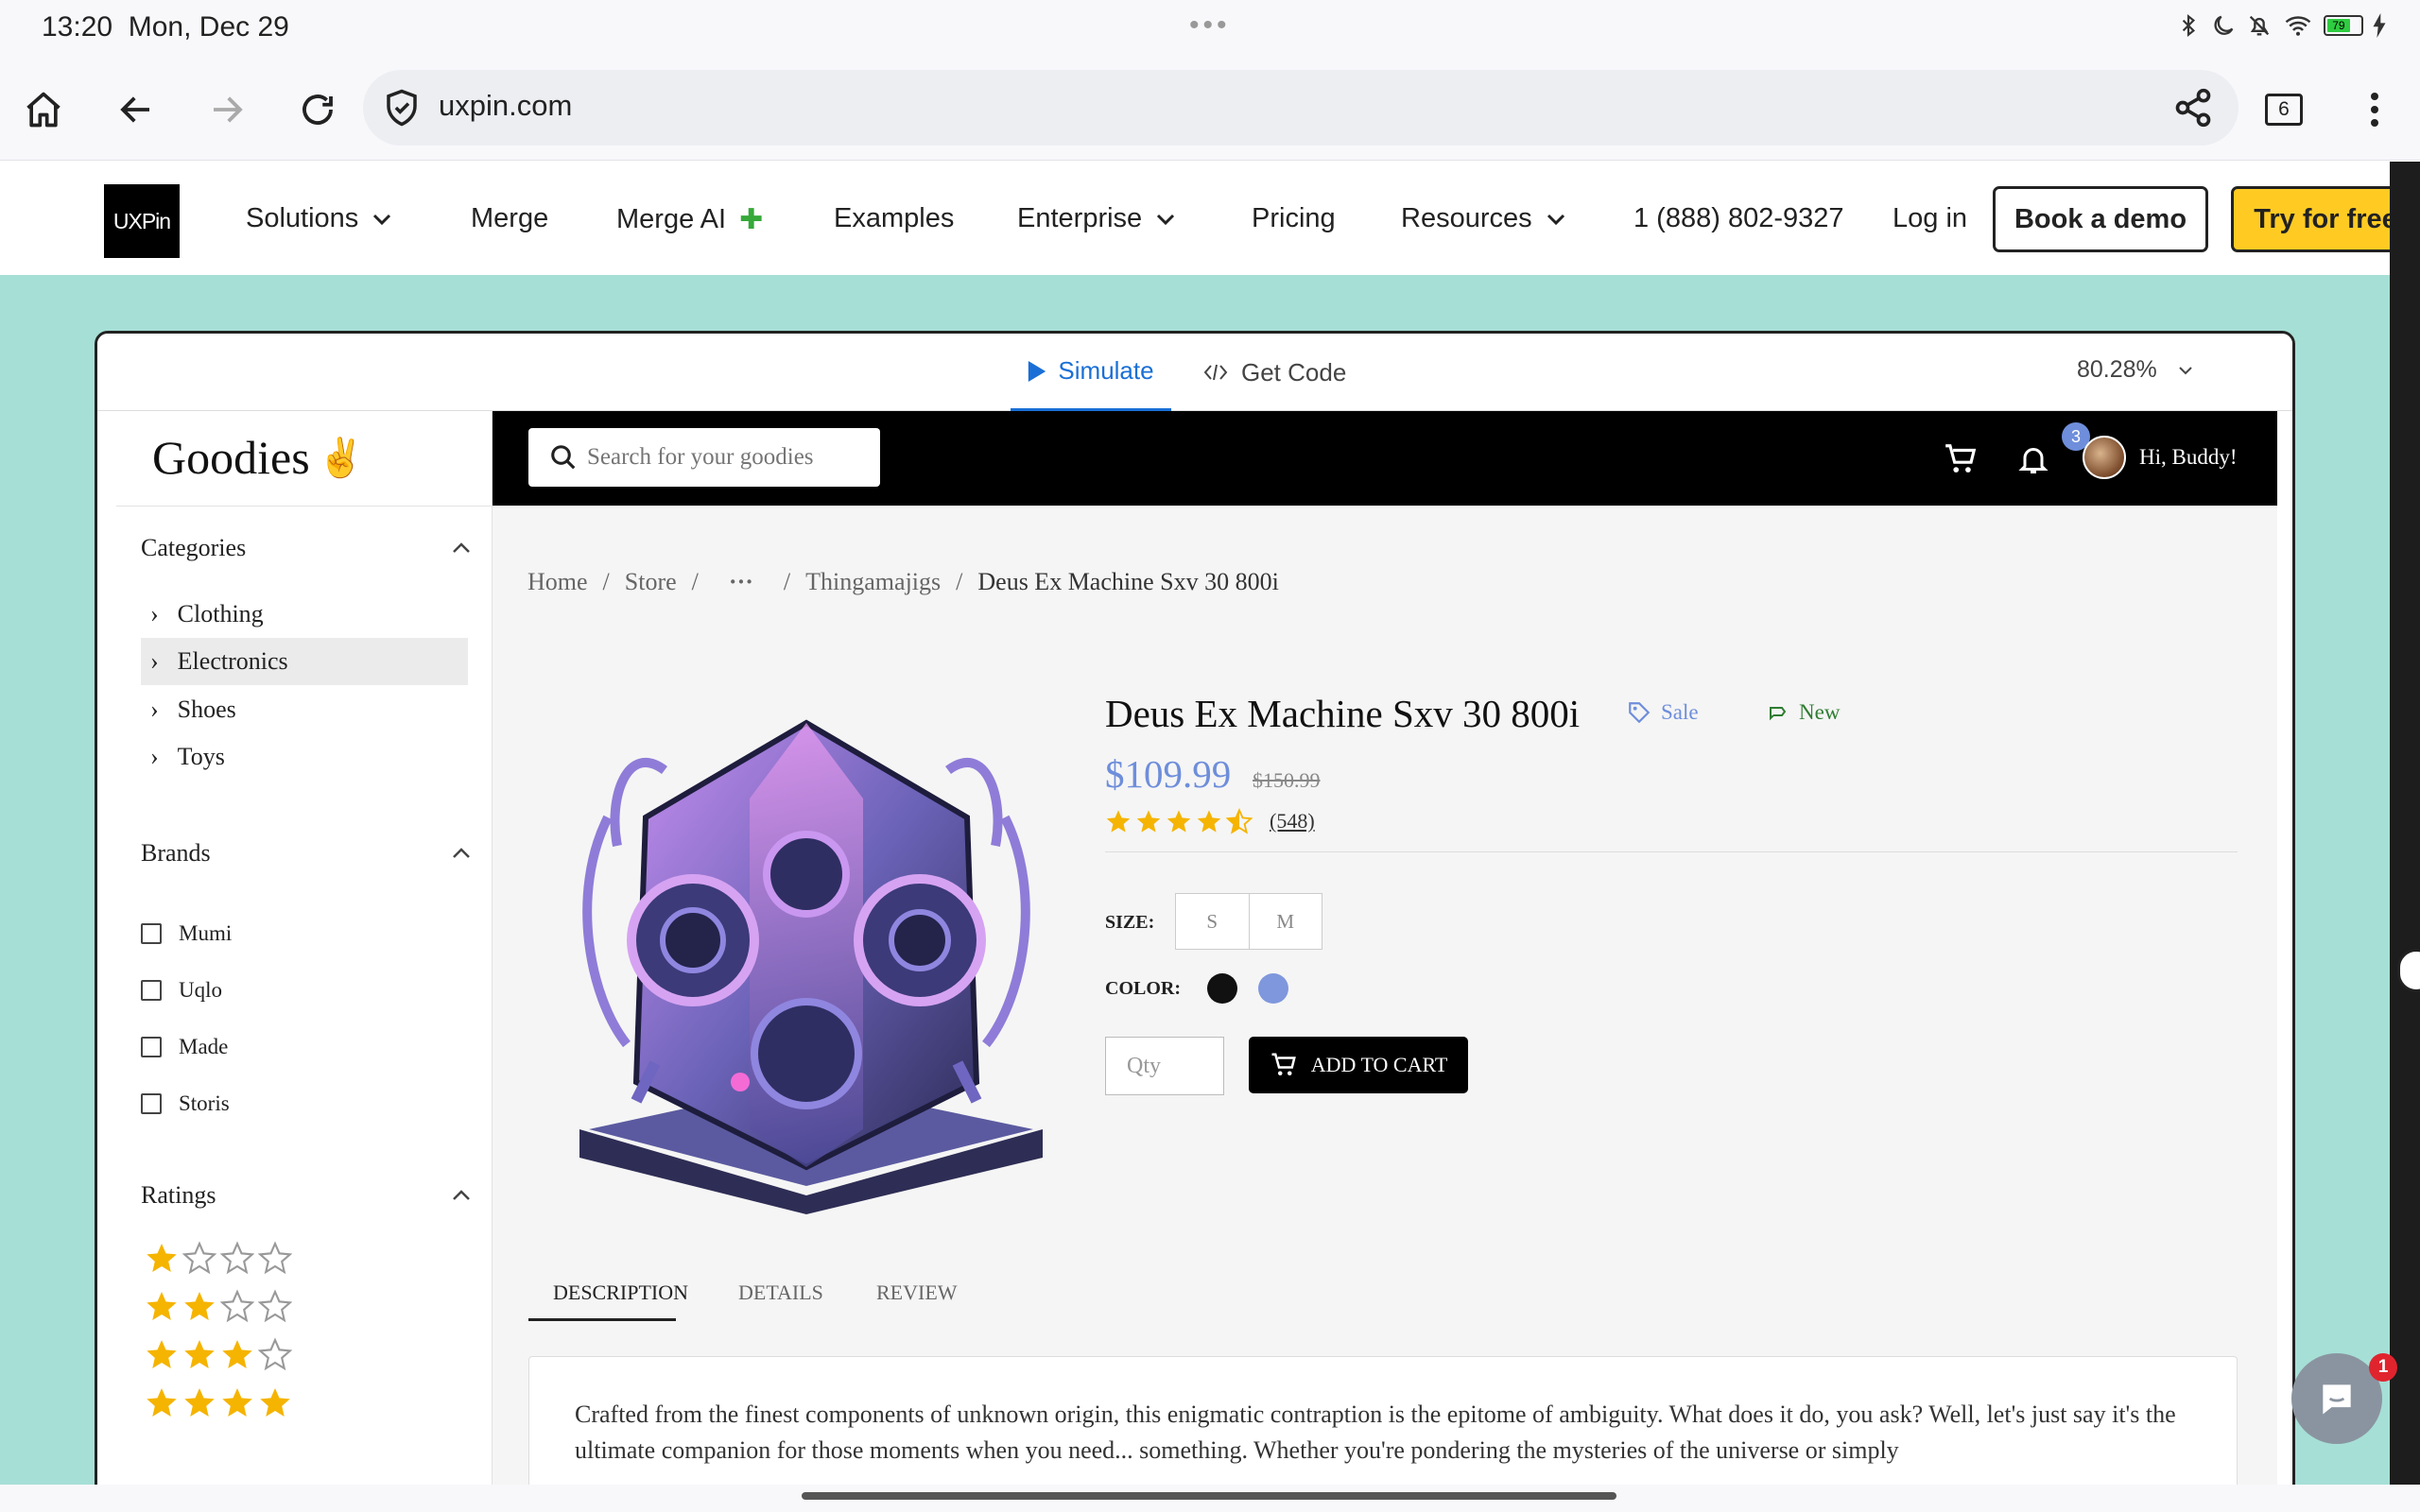 The width and height of the screenshot is (2420, 1512). Describe the element at coordinates (602, 1319) in the screenshot. I see `active-tab-indicator` at that location.